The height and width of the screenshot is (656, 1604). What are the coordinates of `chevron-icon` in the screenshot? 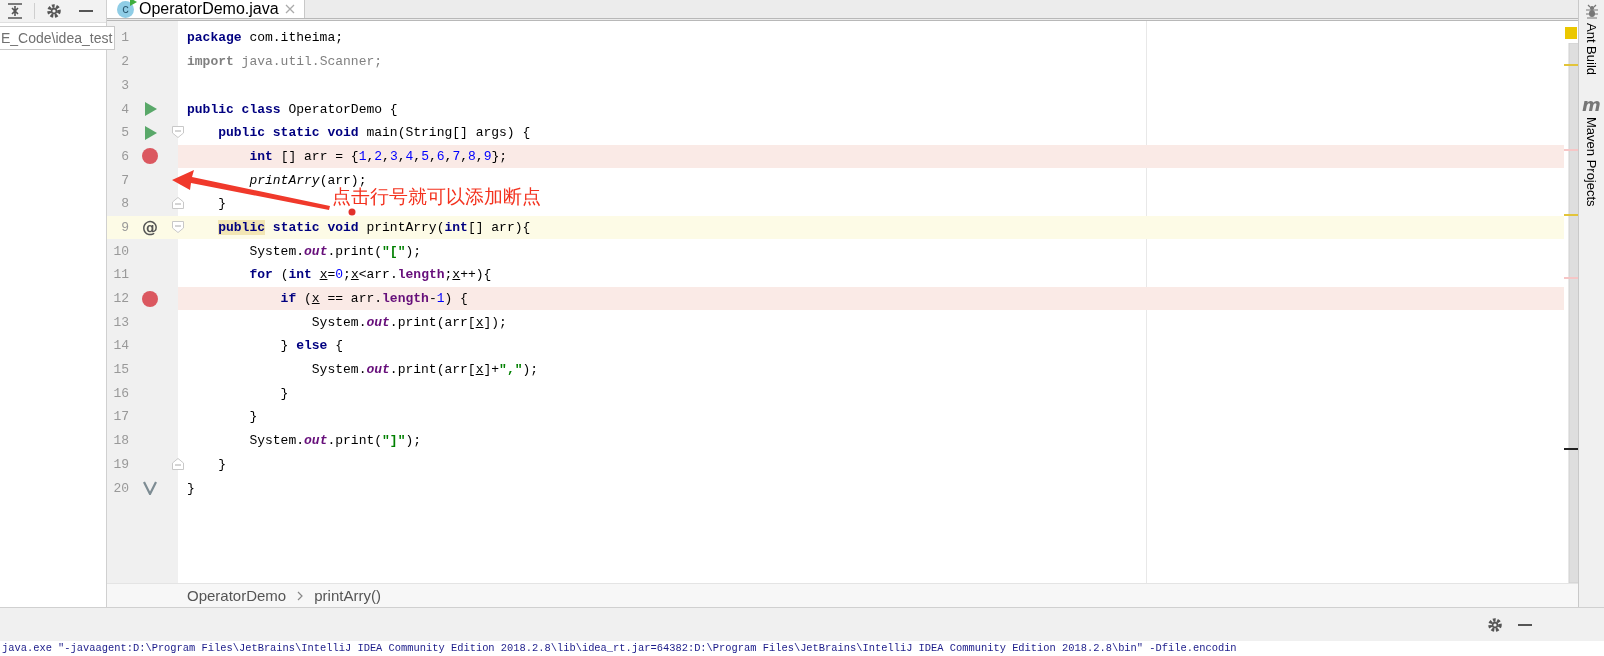 It's located at (300, 595).